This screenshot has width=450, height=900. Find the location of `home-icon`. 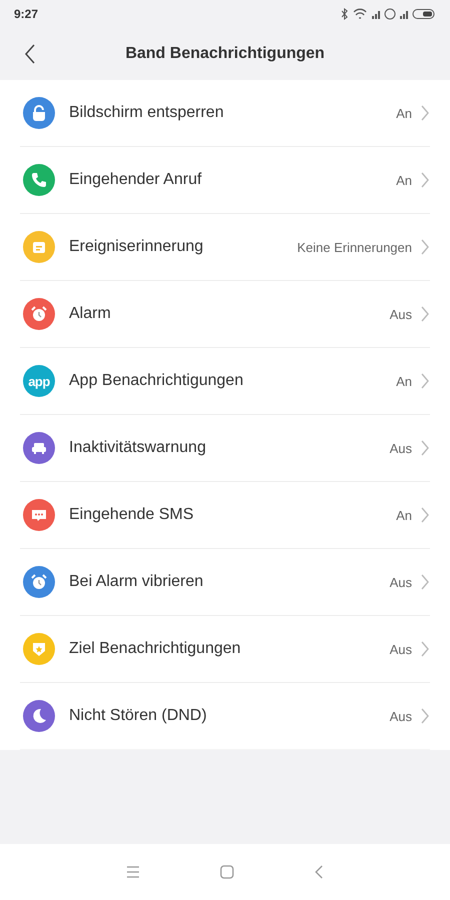

home-icon is located at coordinates (227, 872).